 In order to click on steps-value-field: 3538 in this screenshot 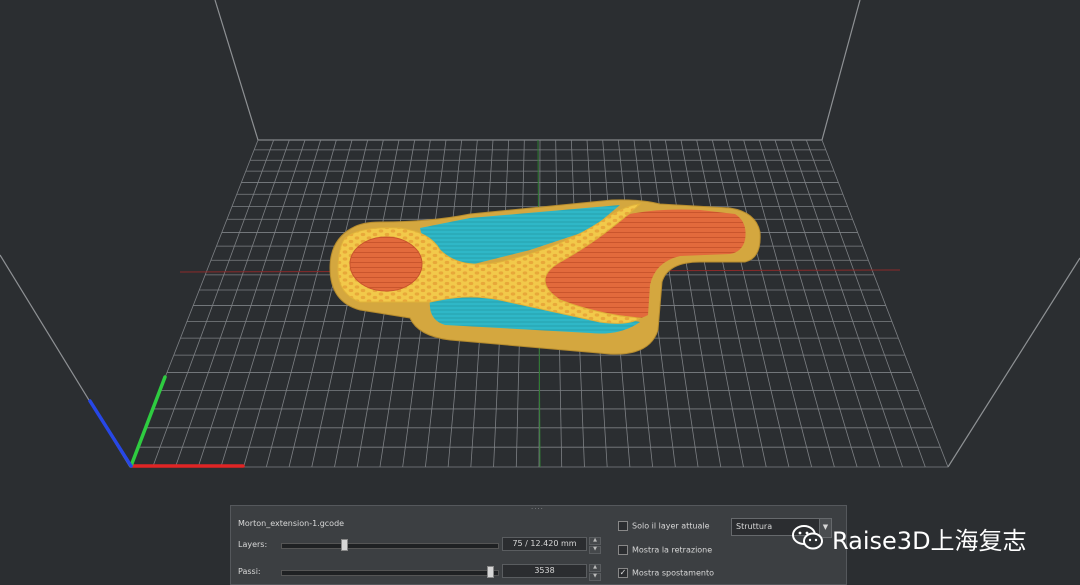, I will do `click(544, 571)`.